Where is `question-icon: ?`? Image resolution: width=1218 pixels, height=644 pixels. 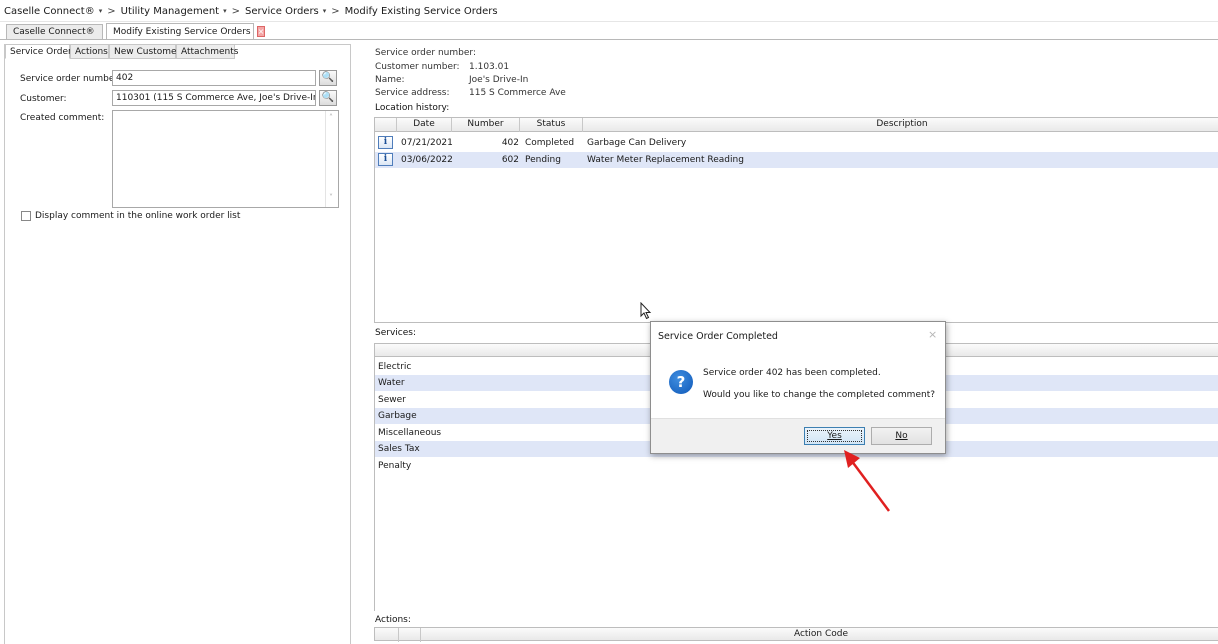
question-icon: ? is located at coordinates (681, 382).